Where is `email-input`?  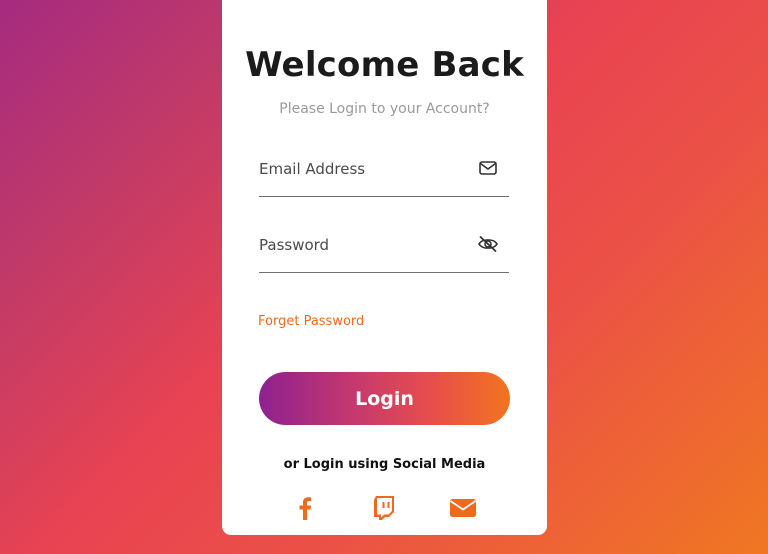 email-input is located at coordinates (364, 169).